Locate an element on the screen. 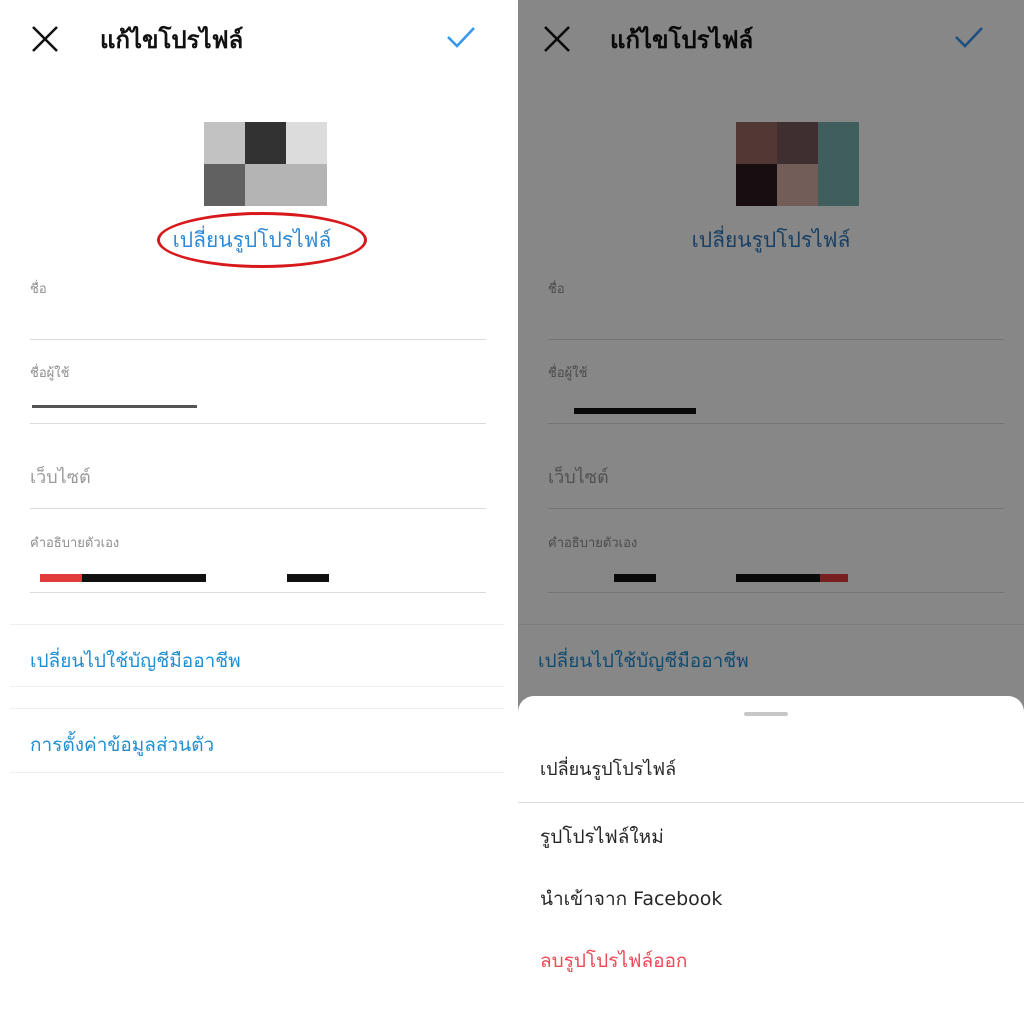 Image resolution: width=1024 pixels, height=1024 pixels. redacted-username is located at coordinates (114, 406).